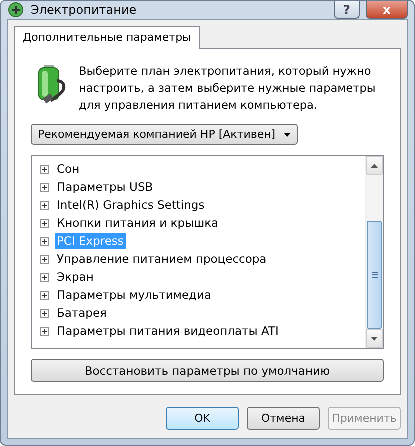  I want to click on tree-item: Батарея, so click(82, 313).